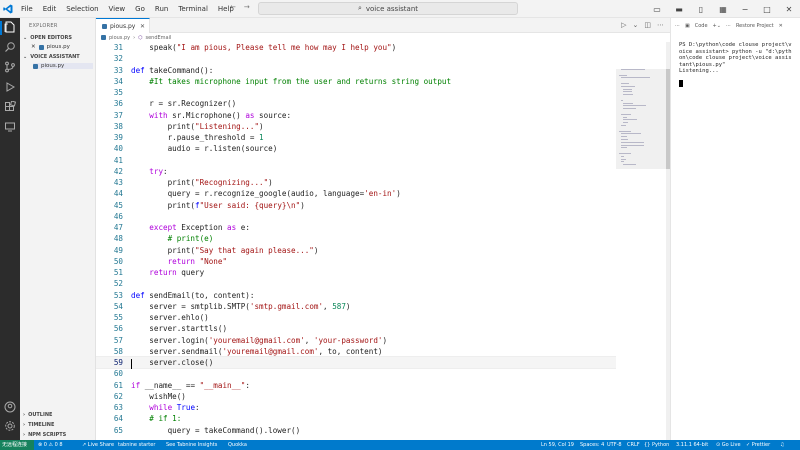 The image size is (800, 450). What do you see at coordinates (356, 430) in the screenshot?
I see `code-line: 65 query = takeCommand().lower()` at bounding box center [356, 430].